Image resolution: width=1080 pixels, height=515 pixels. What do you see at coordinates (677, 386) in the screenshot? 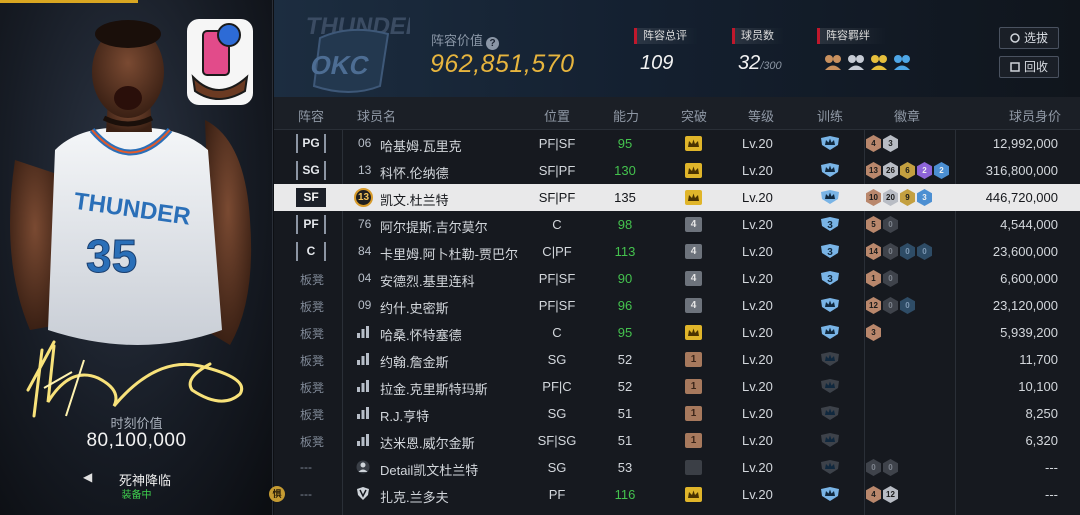
I see `table-row: 板凳 拉金.克里斯特玛斯 PF|C 52 1 Lv.20 10,100` at bounding box center [677, 386].